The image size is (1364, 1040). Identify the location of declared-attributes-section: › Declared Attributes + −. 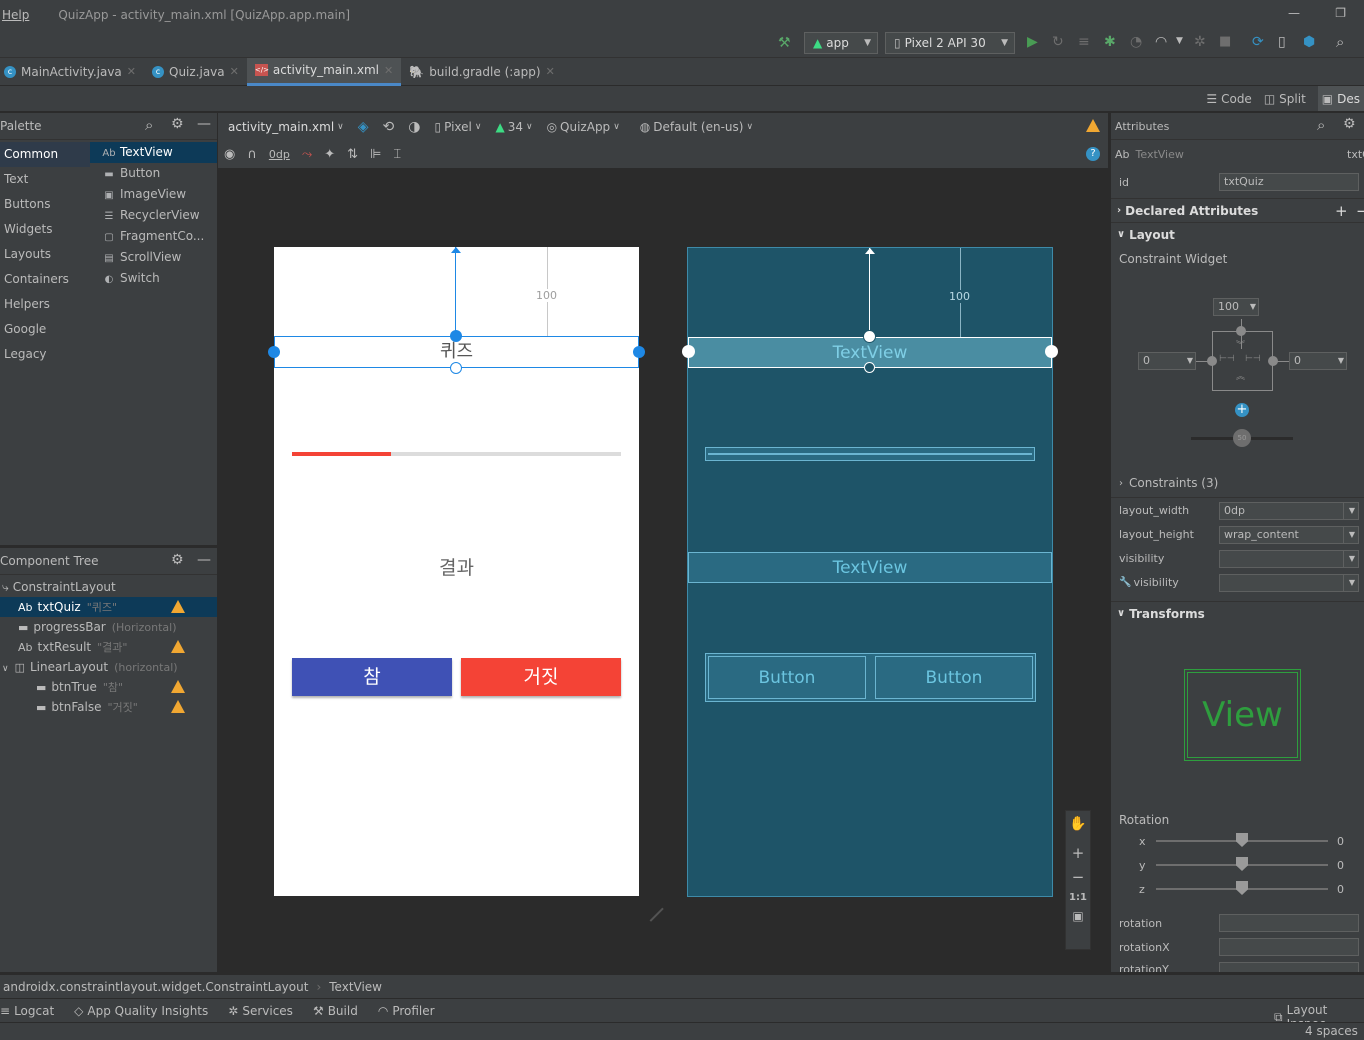
(1237, 210).